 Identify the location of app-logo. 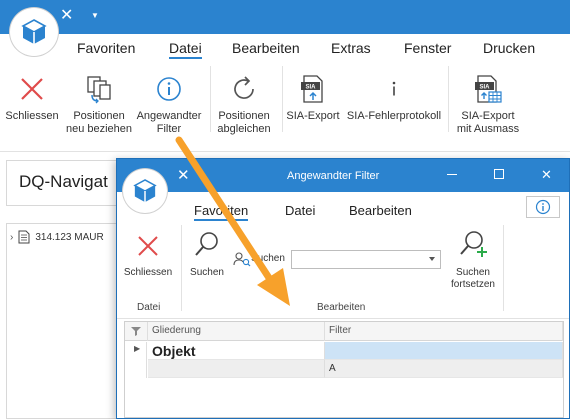
(34, 32).